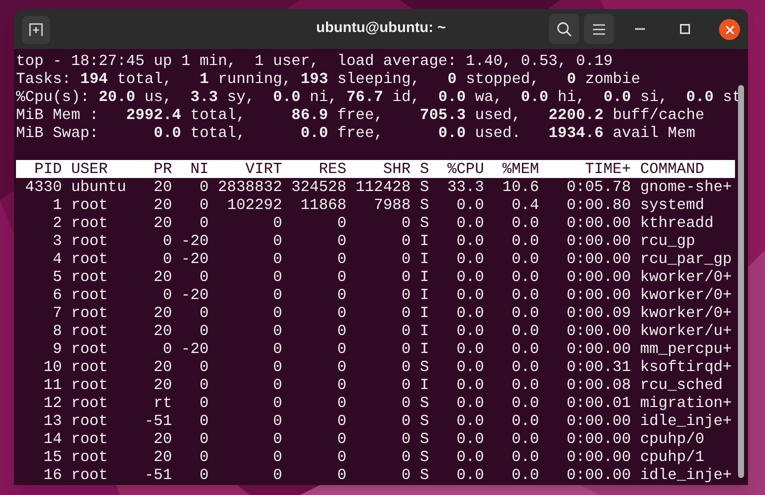 The height and width of the screenshot is (495, 765). What do you see at coordinates (598, 187) in the screenshot?
I see `table-cell-text: 0:05.78` at bounding box center [598, 187].